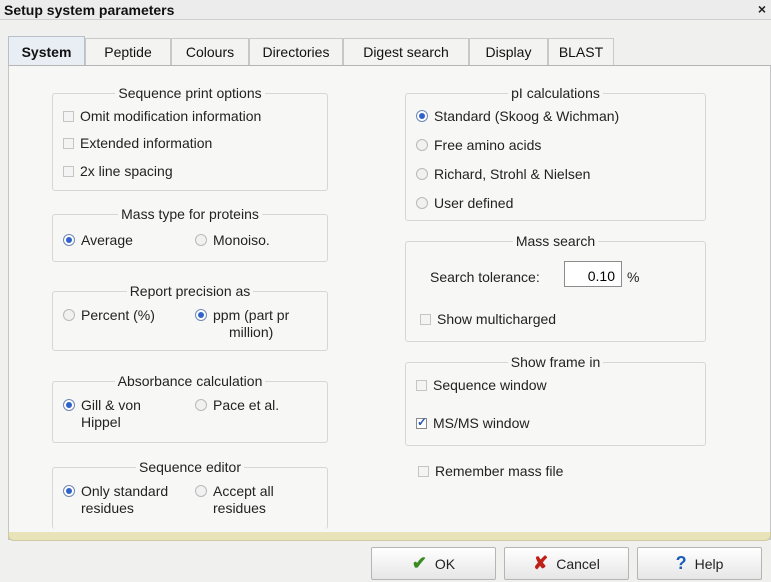 This screenshot has height=582, width=771. Describe the element at coordinates (527, 116) in the screenshot. I see `radio-label: Standard (Skoog & Wichman)` at that location.